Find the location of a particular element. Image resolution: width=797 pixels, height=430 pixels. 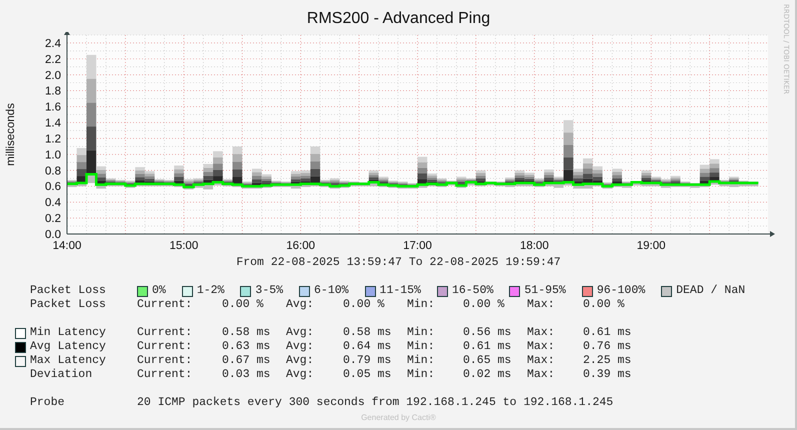

y-tick-label: 0.8 is located at coordinates (53, 171).